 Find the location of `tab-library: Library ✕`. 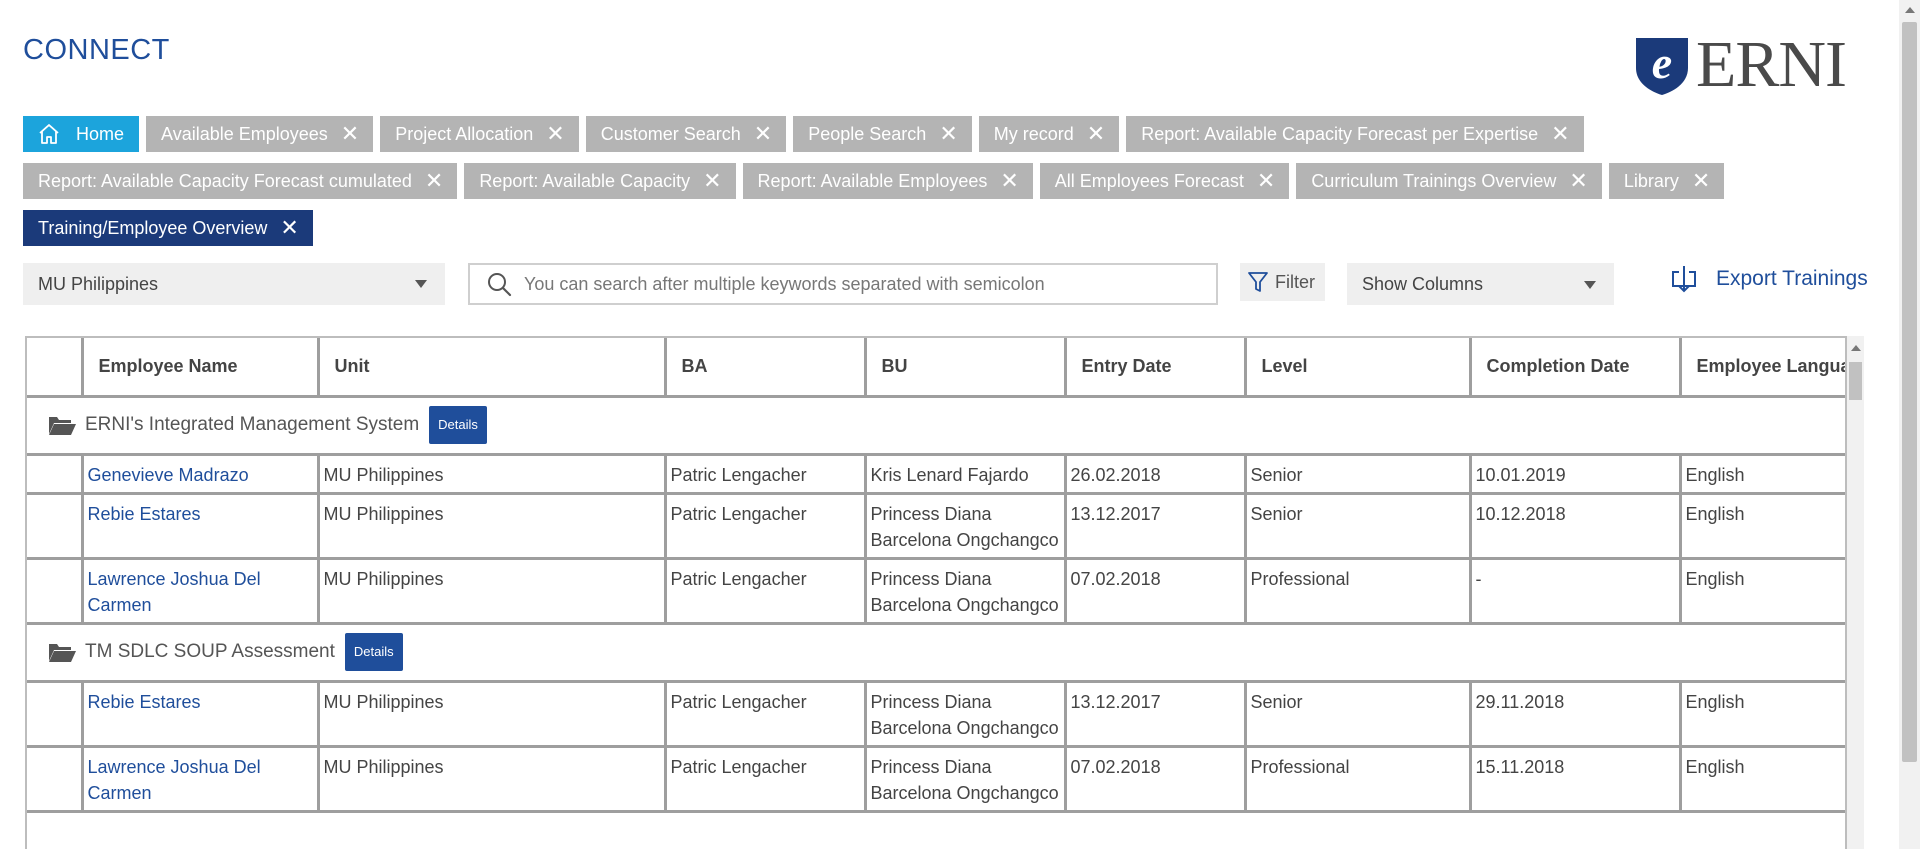

tab-library: Library ✕ is located at coordinates (1666, 181).